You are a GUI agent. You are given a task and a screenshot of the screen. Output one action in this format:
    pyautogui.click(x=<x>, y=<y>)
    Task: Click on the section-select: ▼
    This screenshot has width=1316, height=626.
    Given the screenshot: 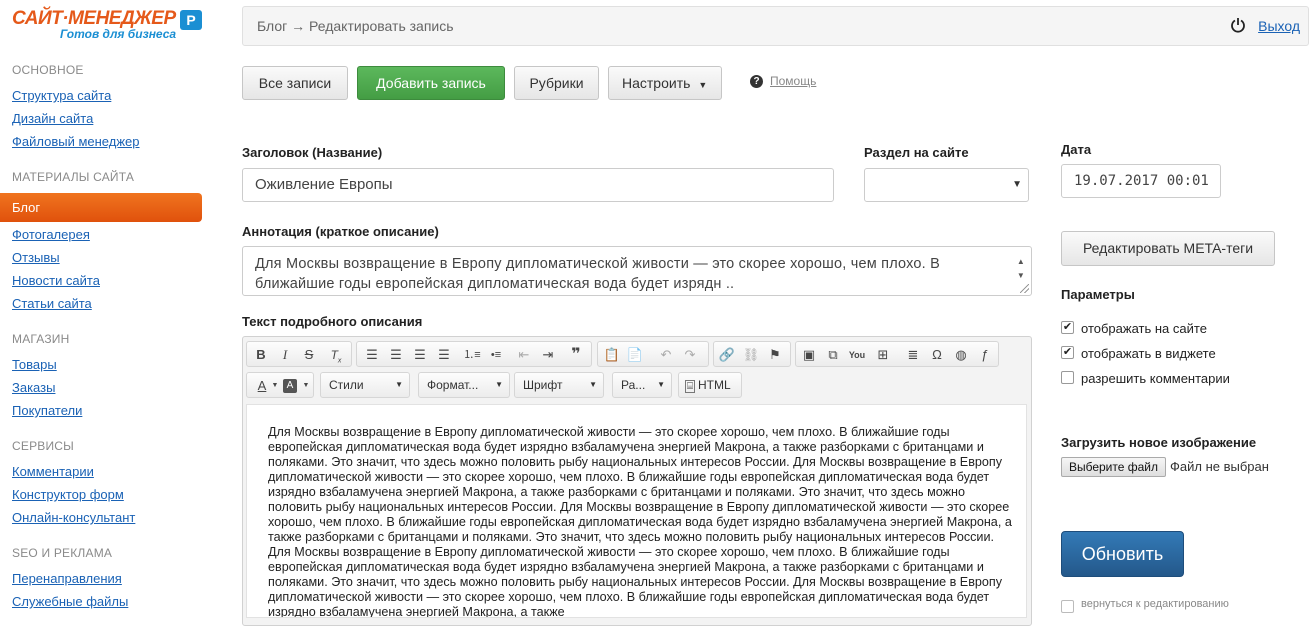 What is the action you would take?
    pyautogui.click(x=946, y=185)
    